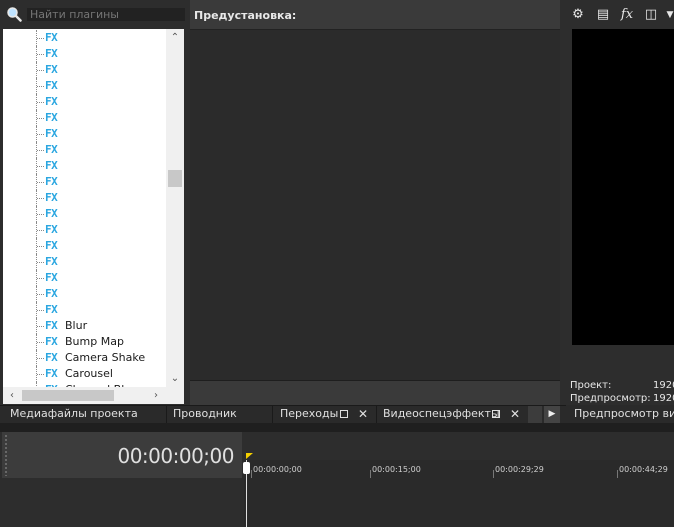 The width and height of the screenshot is (674, 527). Describe the element at coordinates (459, 446) in the screenshot. I see `marker-bar` at that location.